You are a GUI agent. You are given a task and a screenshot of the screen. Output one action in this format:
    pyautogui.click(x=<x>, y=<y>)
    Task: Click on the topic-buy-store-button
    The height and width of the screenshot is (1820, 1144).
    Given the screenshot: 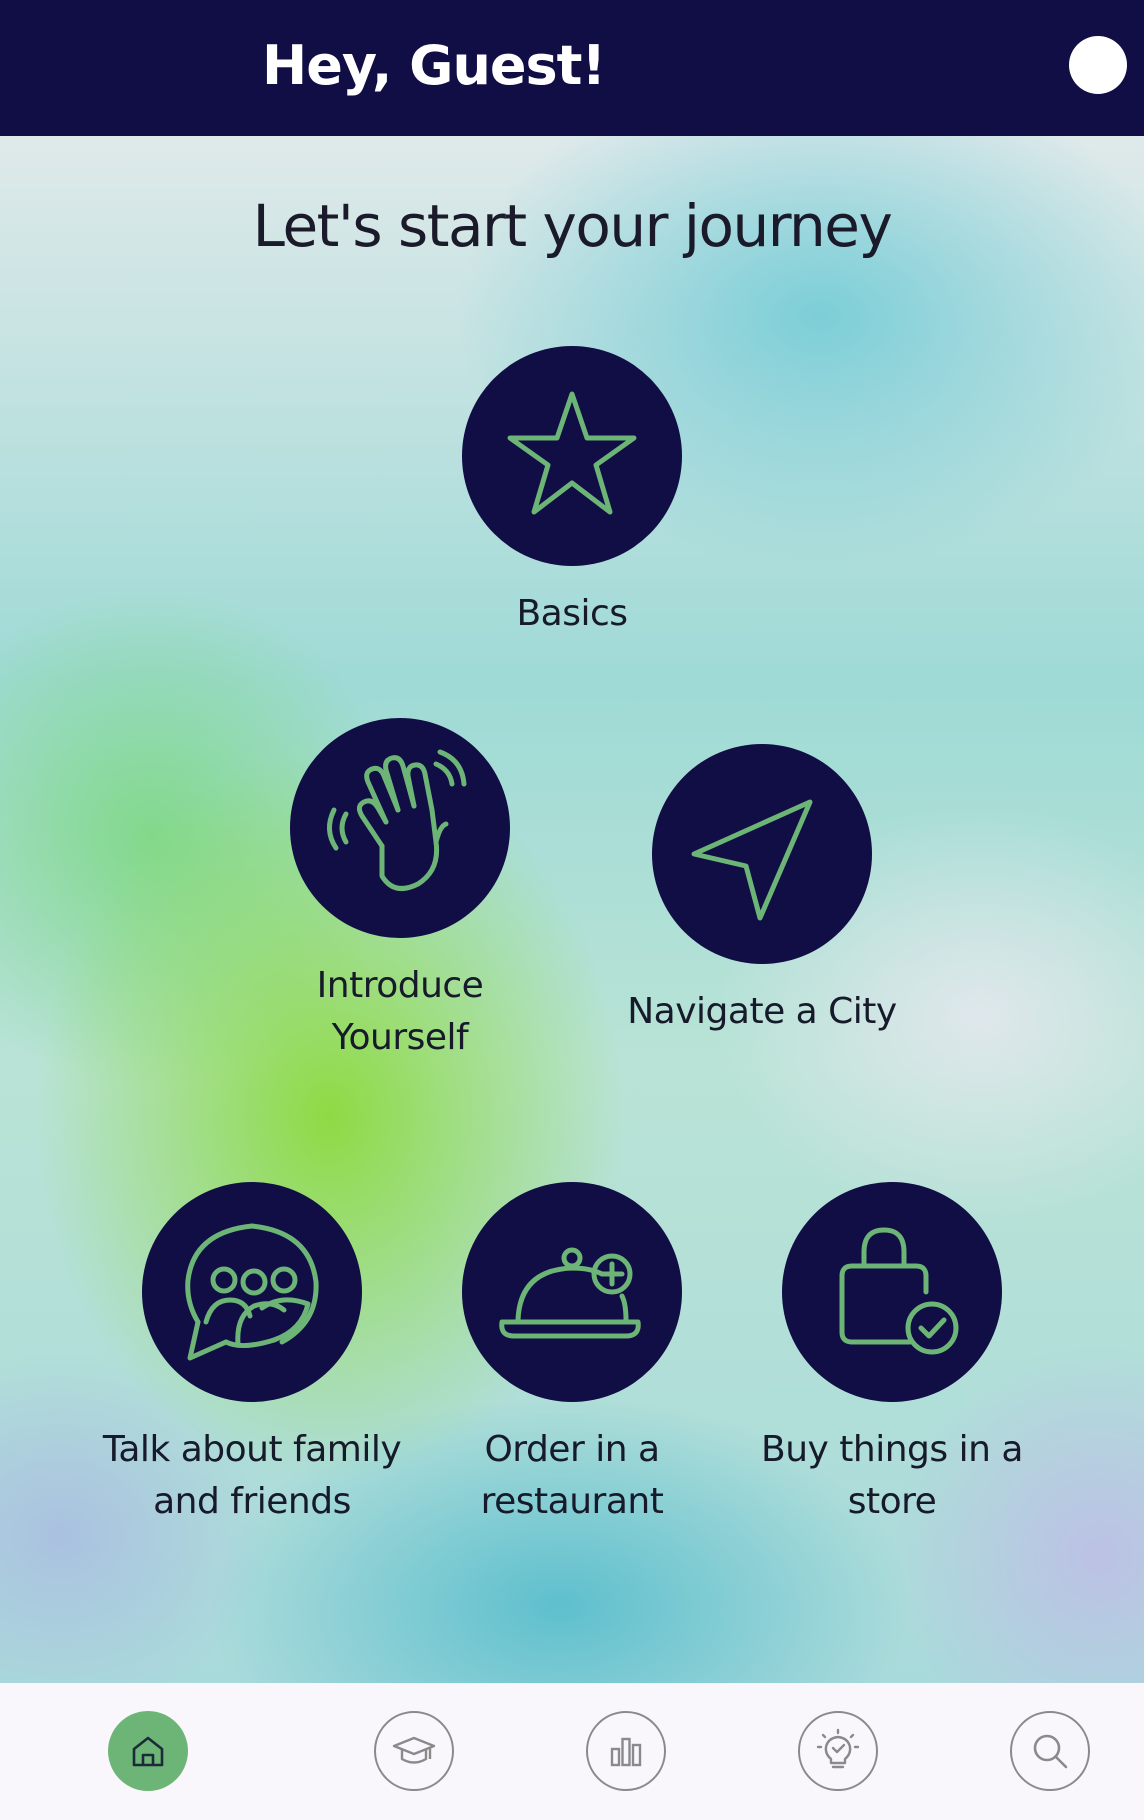 What is the action you would take?
    pyautogui.click(x=892, y=1292)
    